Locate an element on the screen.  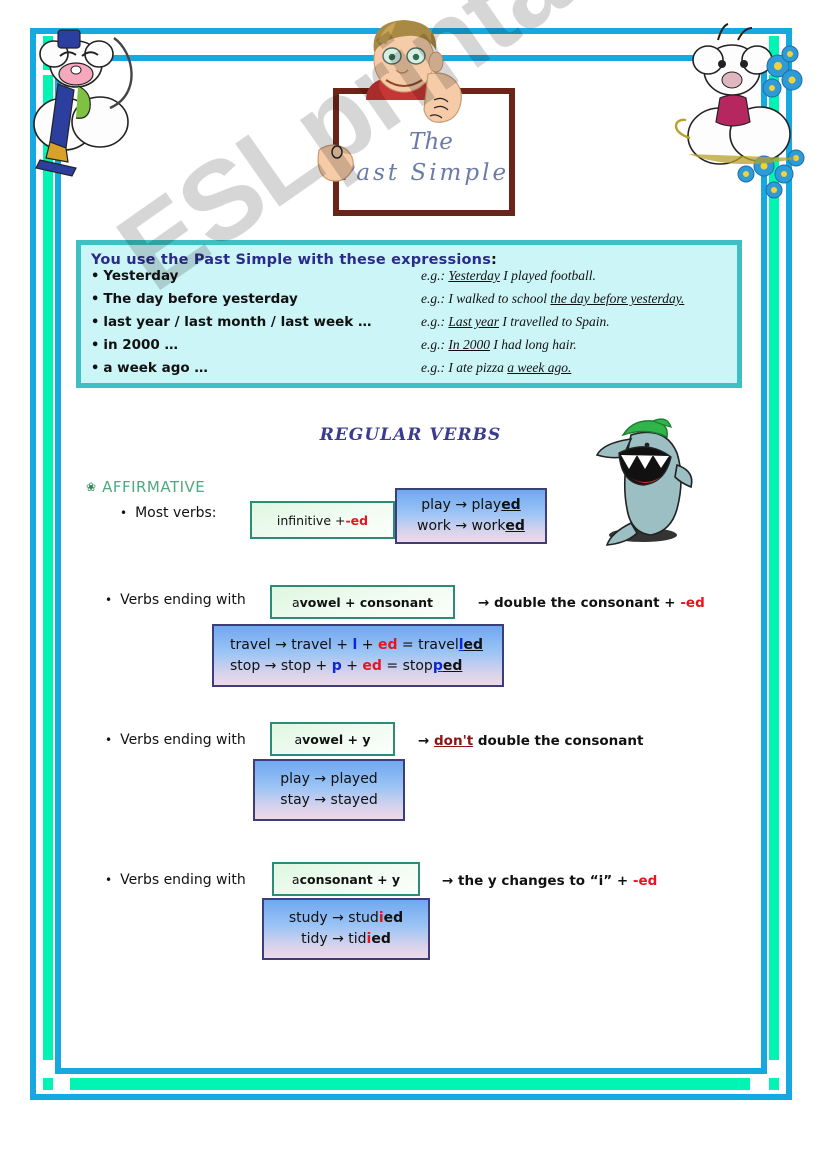
frame-inner-bottom is located at coordinates (411, 1071).